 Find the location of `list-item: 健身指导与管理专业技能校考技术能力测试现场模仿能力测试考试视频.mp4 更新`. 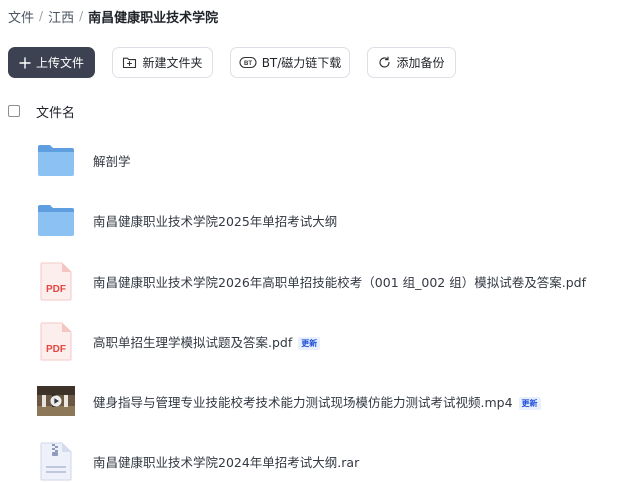

list-item: 健身指导与管理专业技能校考技术能力测试现场模仿能力测试考试视频.mp4 更新 is located at coordinates (324, 401).